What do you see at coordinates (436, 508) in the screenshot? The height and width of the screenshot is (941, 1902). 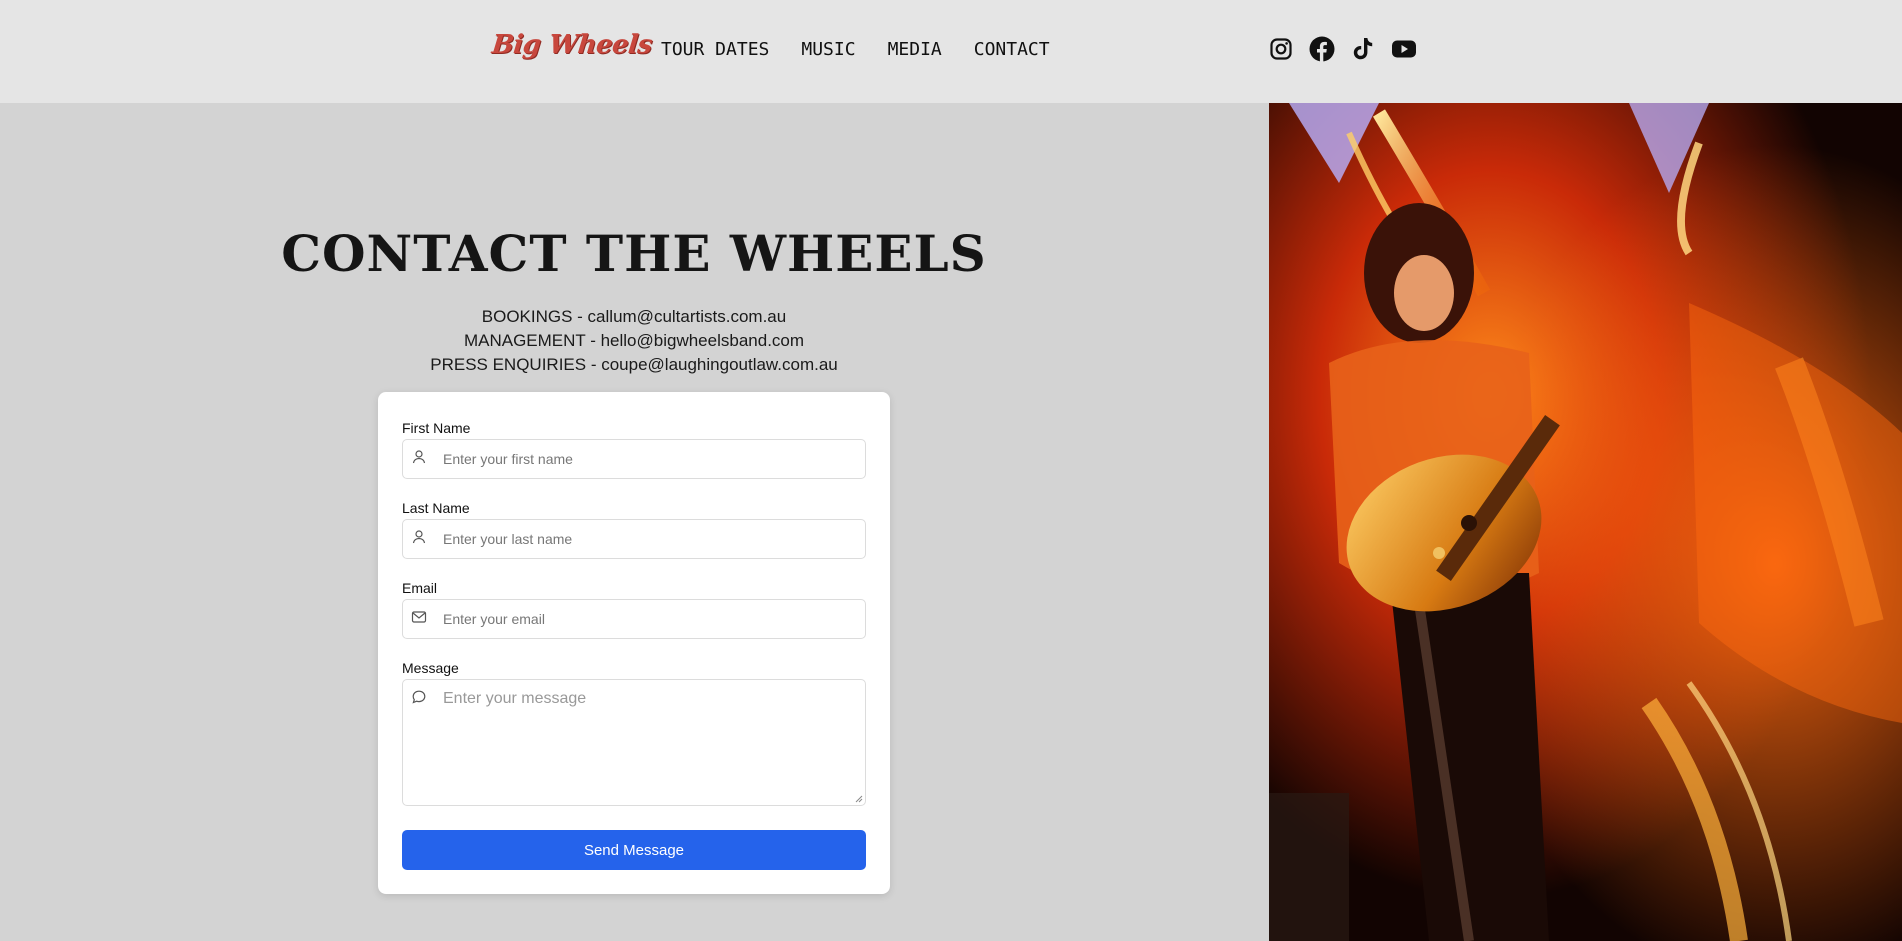 I see `last-name-label: Last Name` at bounding box center [436, 508].